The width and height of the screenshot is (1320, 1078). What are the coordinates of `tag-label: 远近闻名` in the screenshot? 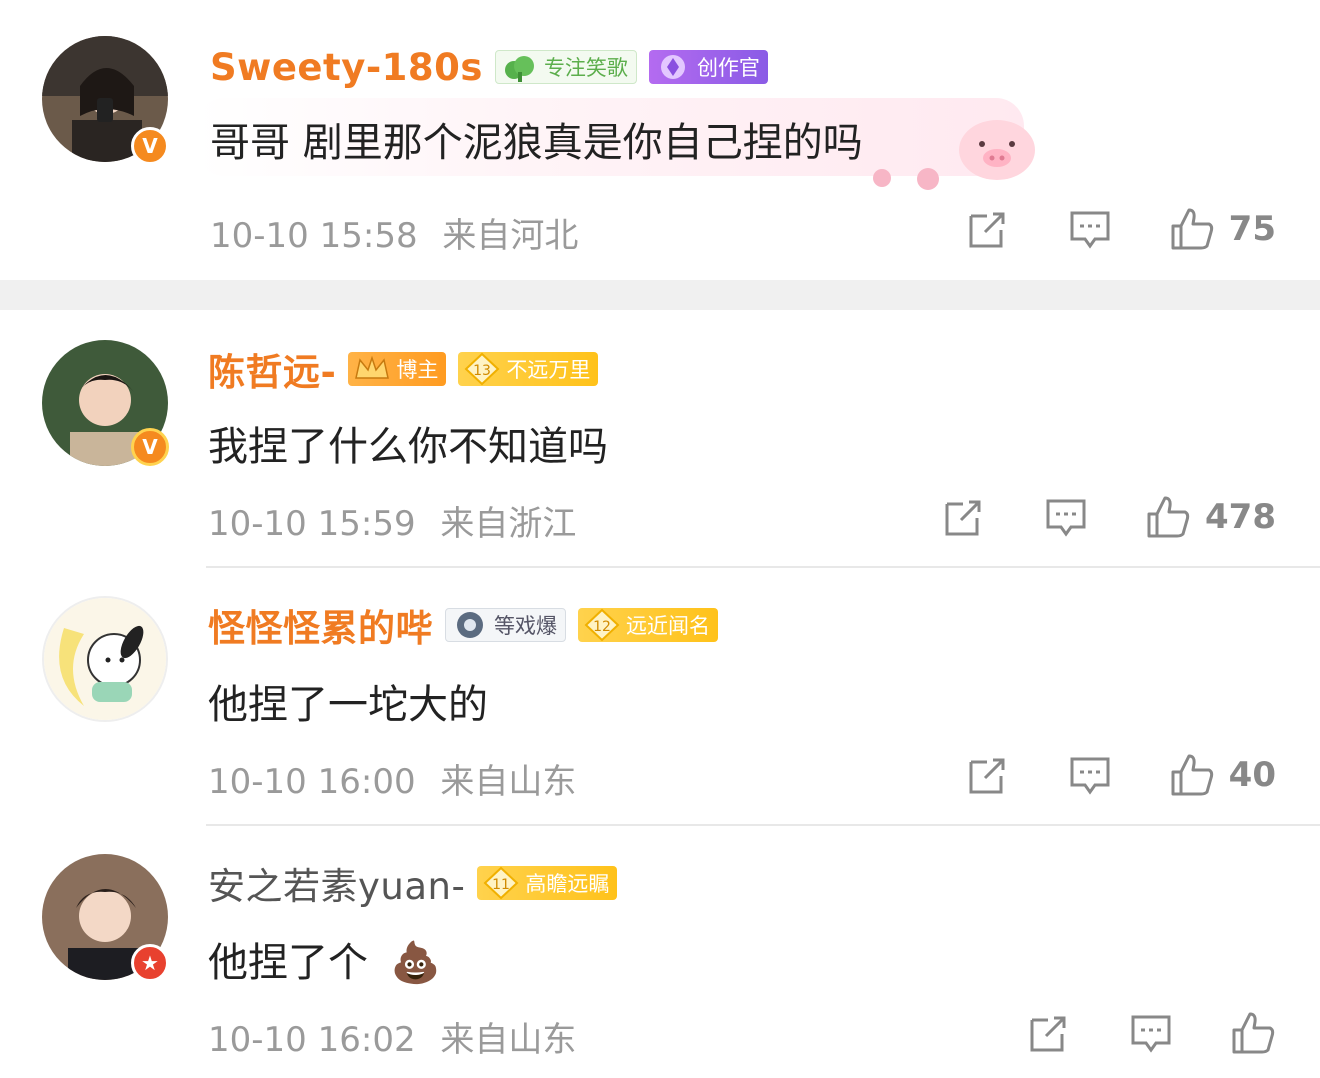 It's located at (668, 626).